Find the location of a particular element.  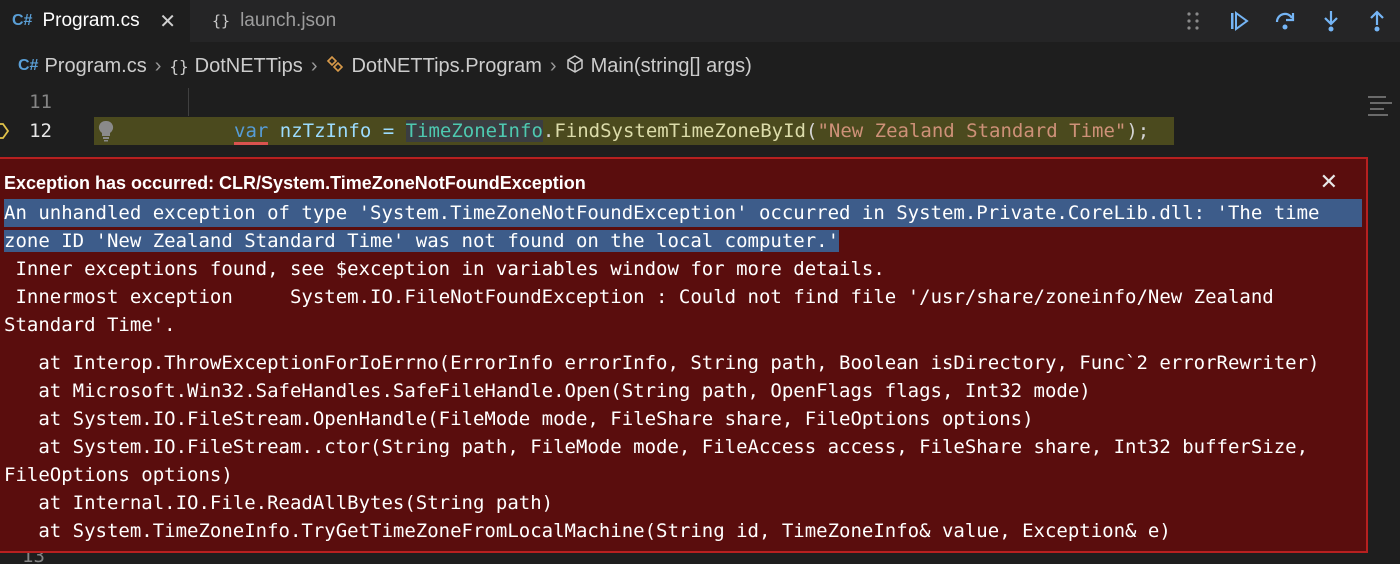

code-line-partial: 13 is located at coordinates (684, 558).